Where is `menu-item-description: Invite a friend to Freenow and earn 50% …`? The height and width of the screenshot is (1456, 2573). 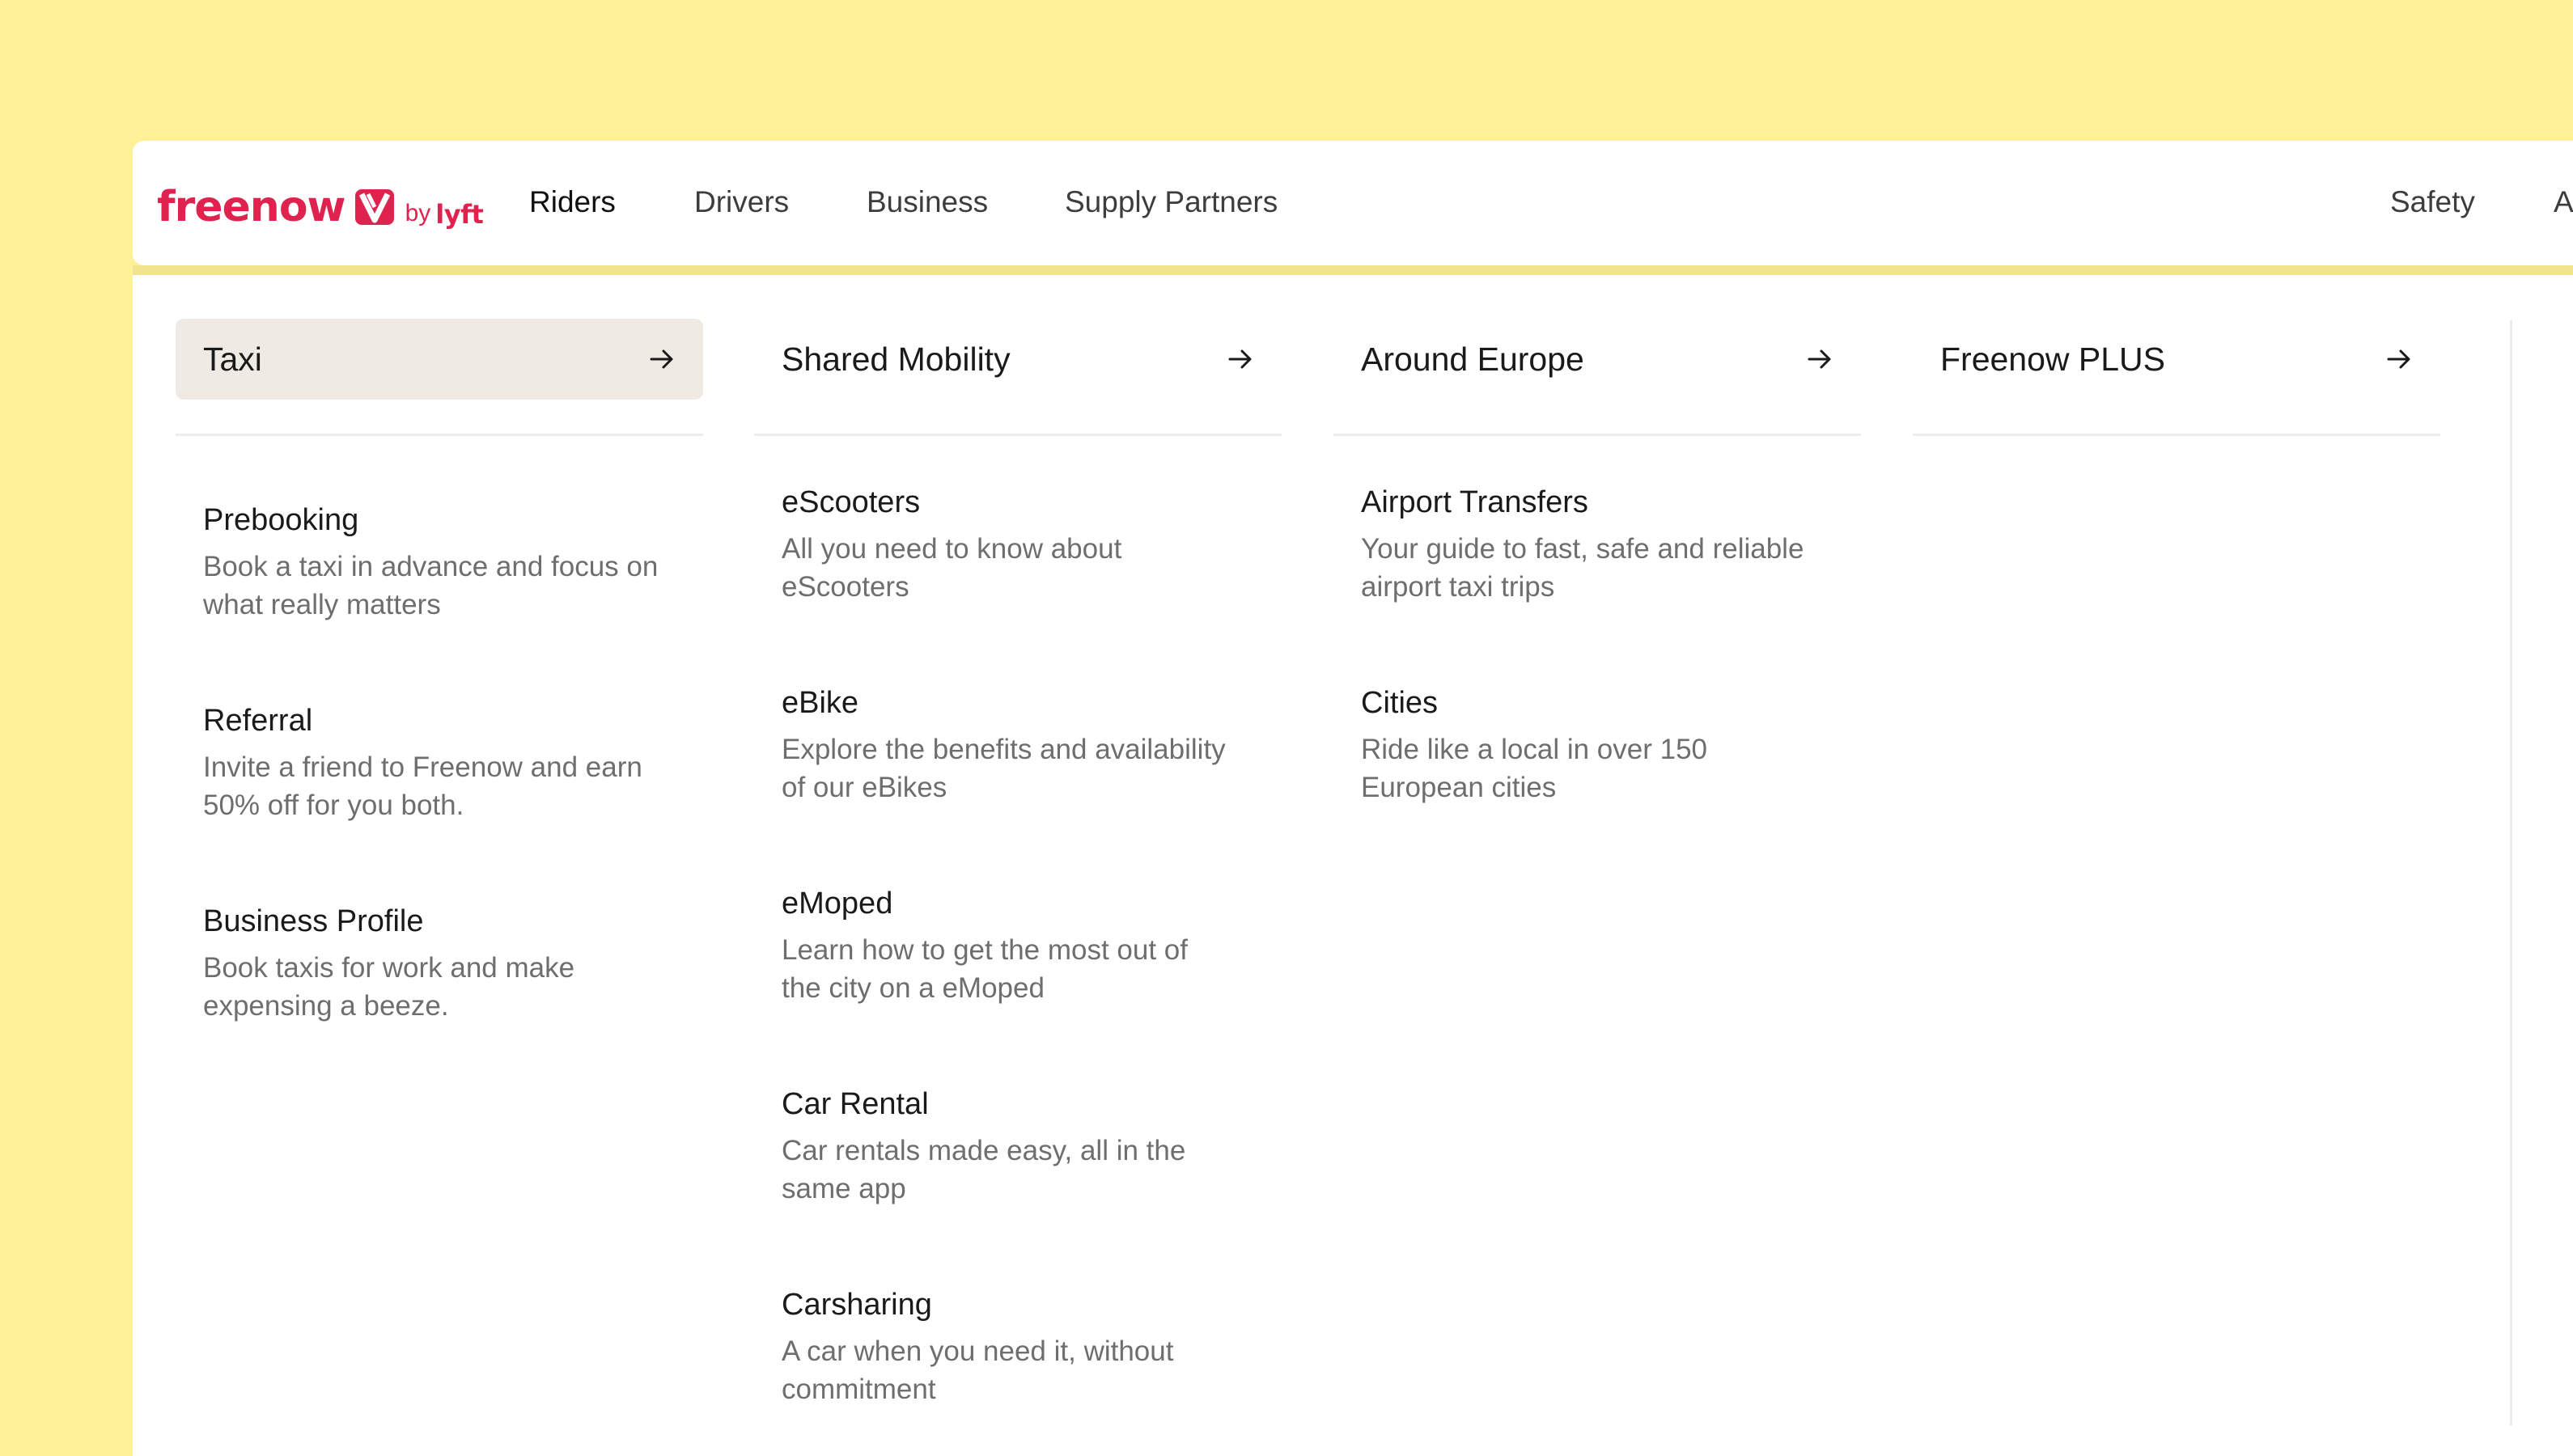 menu-item-description: Invite a friend to Freenow and earn 50% … is located at coordinates (422, 786).